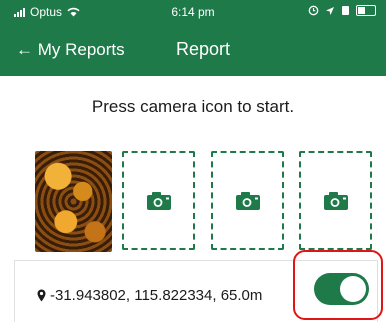 This screenshot has width=386, height=322. Describe the element at coordinates (313, 10) in the screenshot. I see `alarm-icon` at that location.